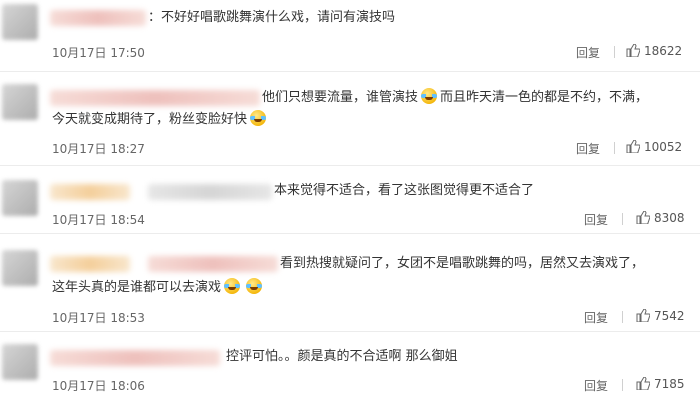 This screenshot has width=700, height=405. I want to click on comment-text-line2: 这年头真的是谁都可以去演戏, so click(158, 288).